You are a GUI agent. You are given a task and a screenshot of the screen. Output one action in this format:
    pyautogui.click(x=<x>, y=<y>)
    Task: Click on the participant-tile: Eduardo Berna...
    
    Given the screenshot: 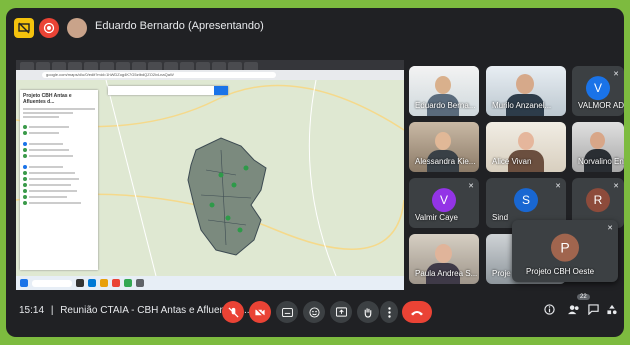 What is the action you would take?
    pyautogui.click(x=444, y=91)
    